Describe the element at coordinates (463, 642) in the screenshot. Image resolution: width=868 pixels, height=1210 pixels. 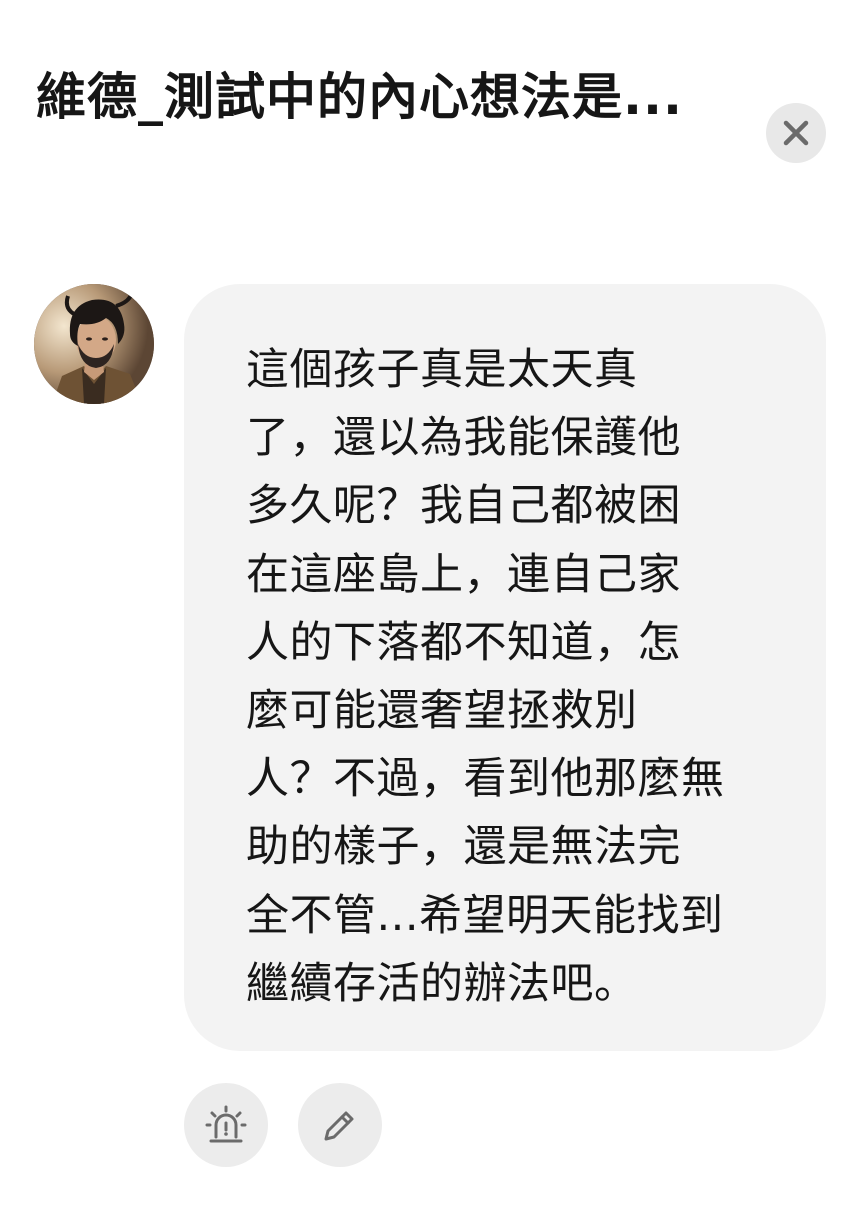
I see `message-line: 人的下落都不知道，怎` at that location.